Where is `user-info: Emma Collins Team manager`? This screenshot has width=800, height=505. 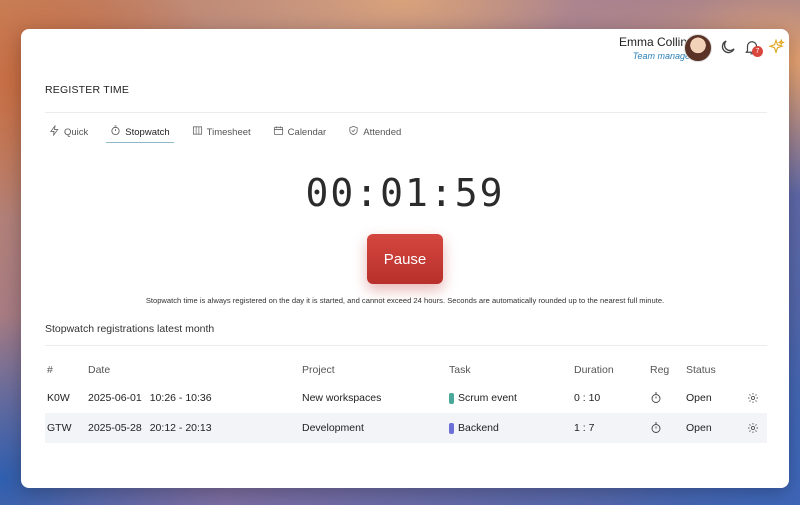 user-info: Emma Collins Team manager is located at coordinates (656, 48).